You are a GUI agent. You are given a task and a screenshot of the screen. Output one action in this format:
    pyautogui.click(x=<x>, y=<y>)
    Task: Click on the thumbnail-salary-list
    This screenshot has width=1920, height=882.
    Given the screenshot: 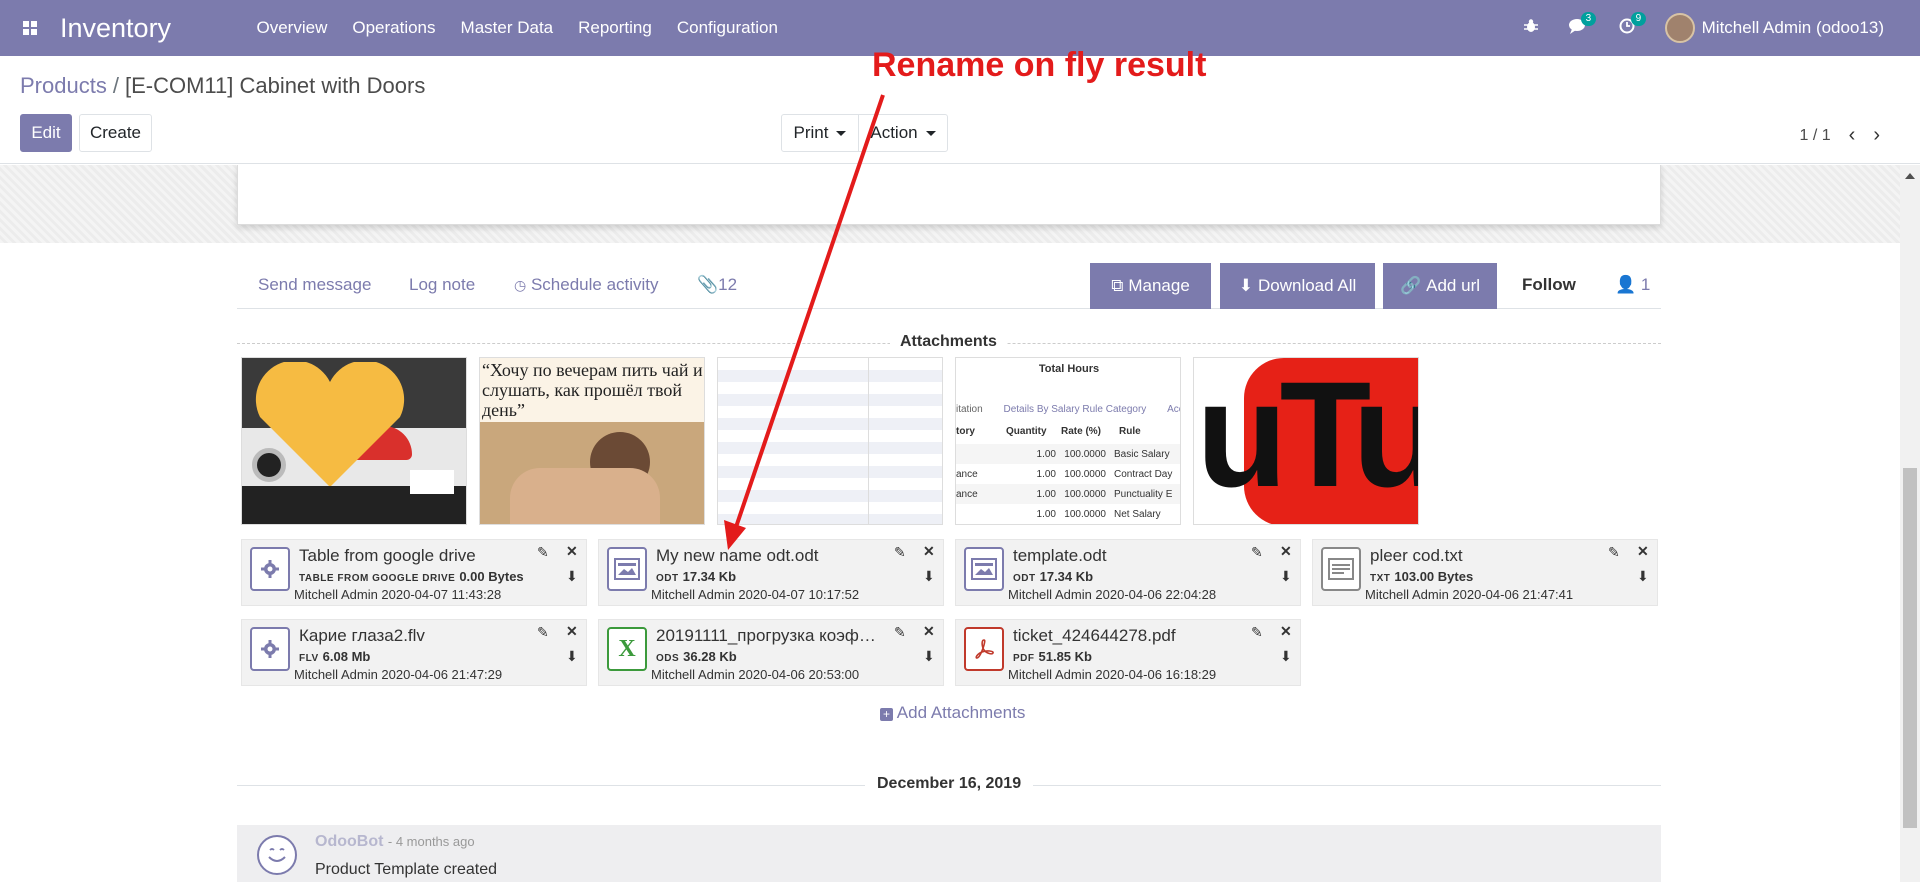 What is the action you would take?
    pyautogui.click(x=830, y=441)
    